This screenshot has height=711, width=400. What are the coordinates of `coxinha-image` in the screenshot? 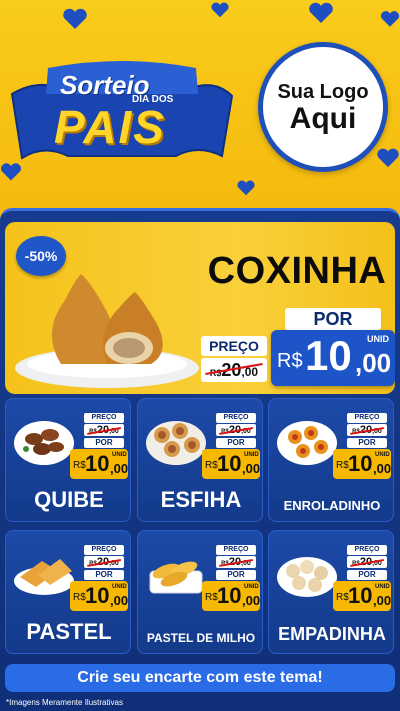 It's located at (107, 331).